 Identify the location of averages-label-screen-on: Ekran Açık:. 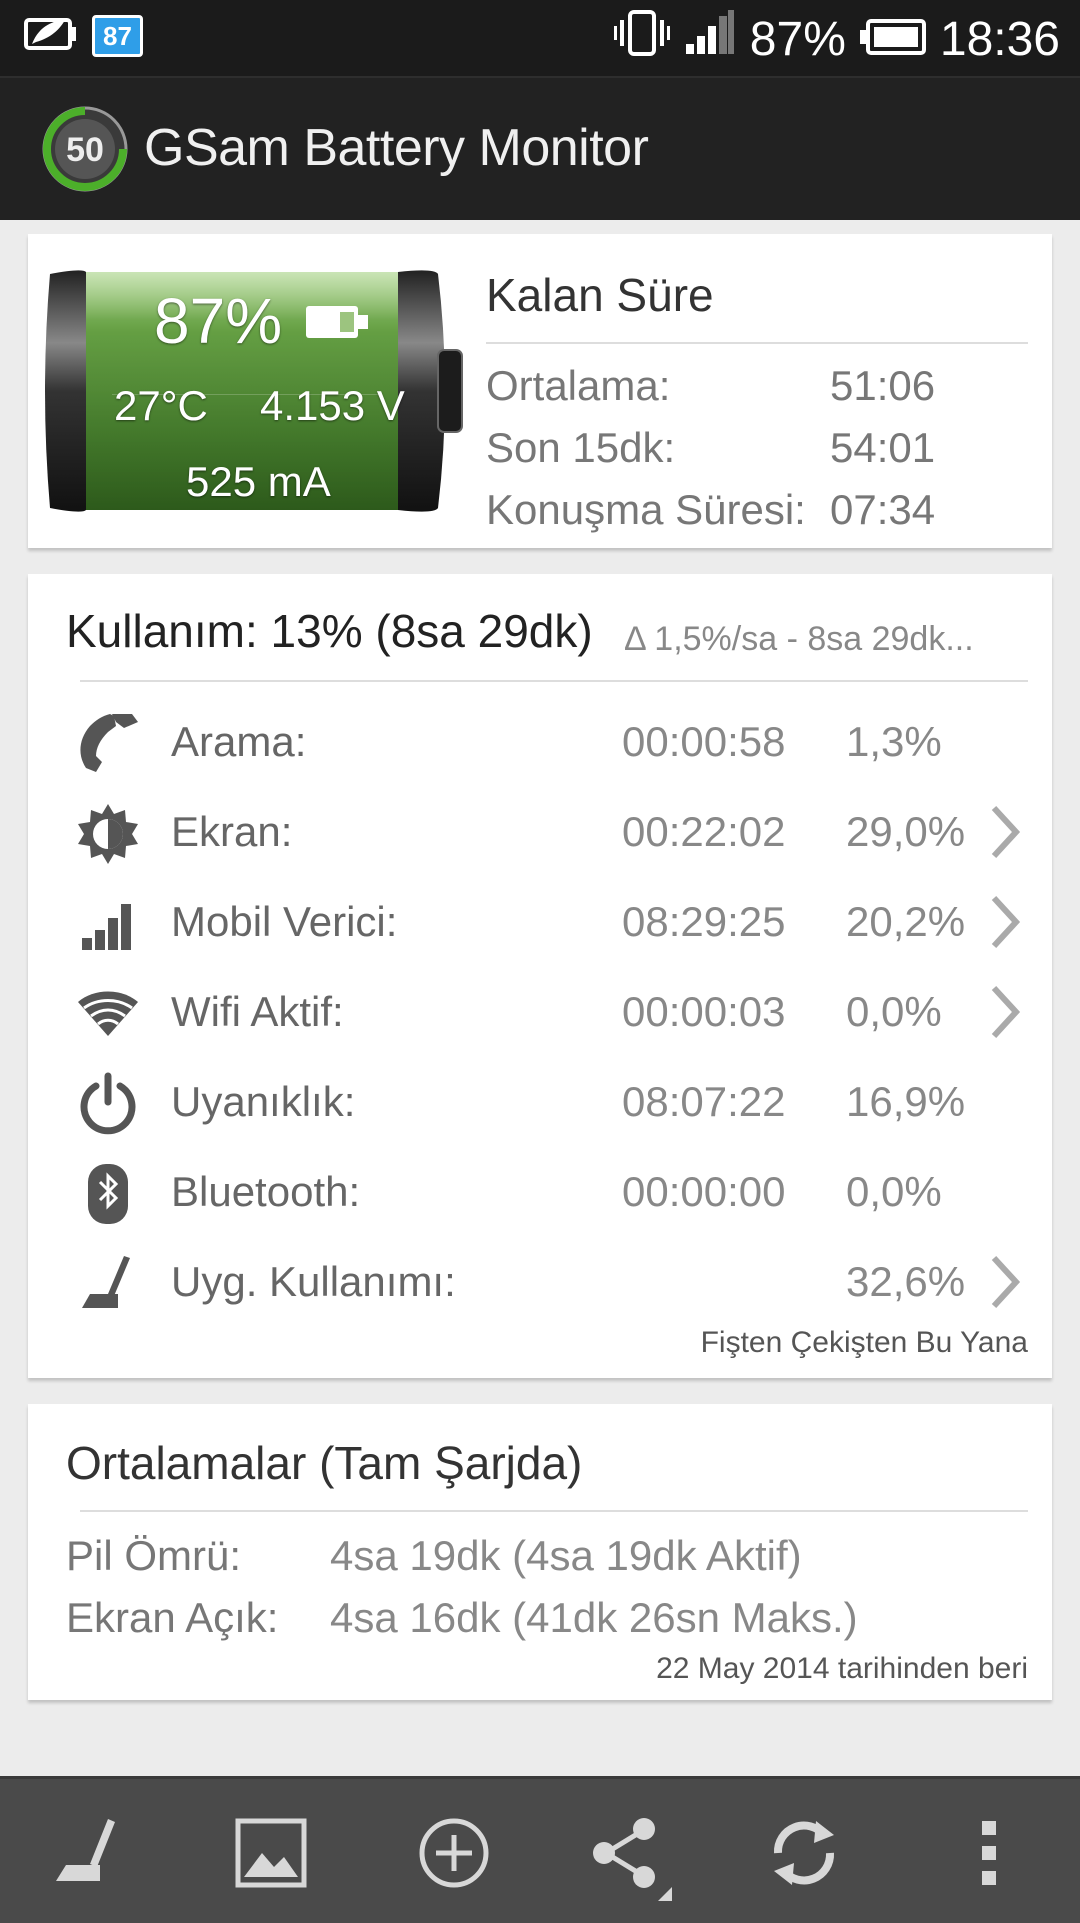
(172, 1617).